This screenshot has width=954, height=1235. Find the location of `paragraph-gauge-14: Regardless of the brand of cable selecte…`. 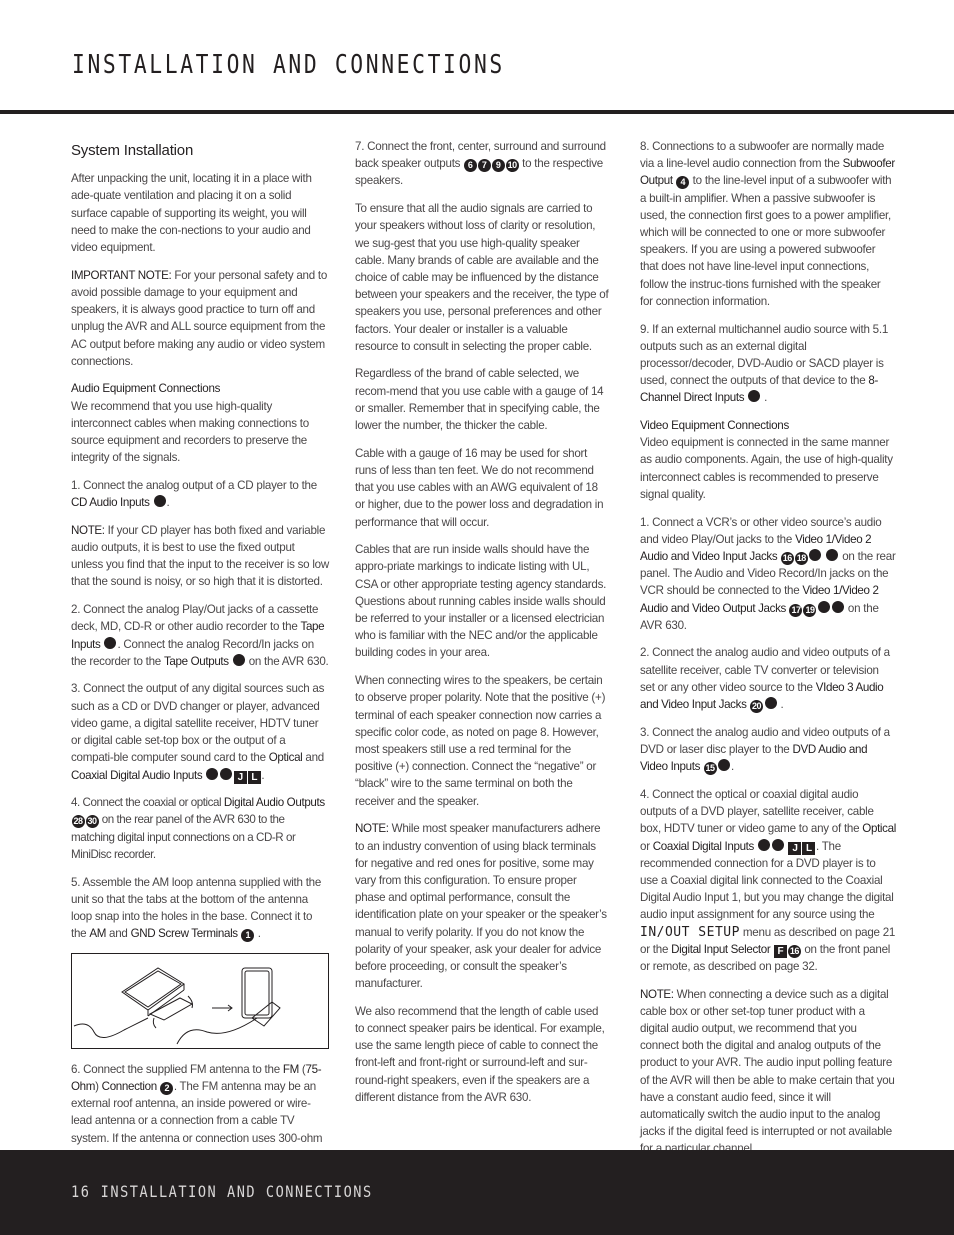

paragraph-gauge-14: Regardless of the brand of cable selecte… is located at coordinates (479, 400).